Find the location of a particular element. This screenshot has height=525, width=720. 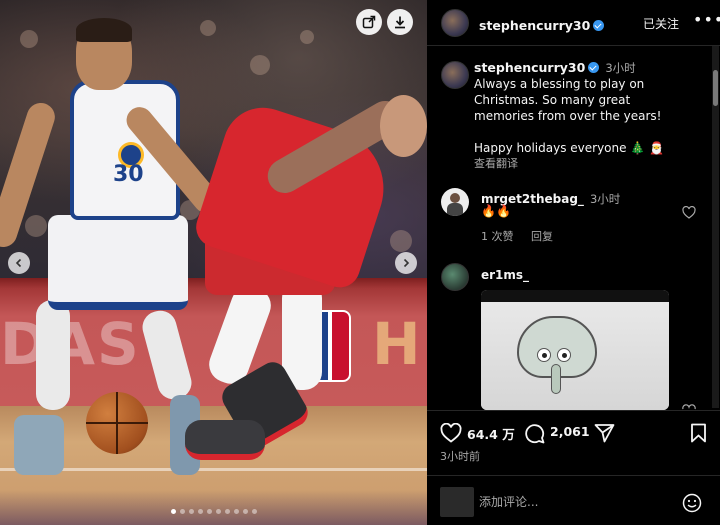

open-external-button is located at coordinates (369, 22).